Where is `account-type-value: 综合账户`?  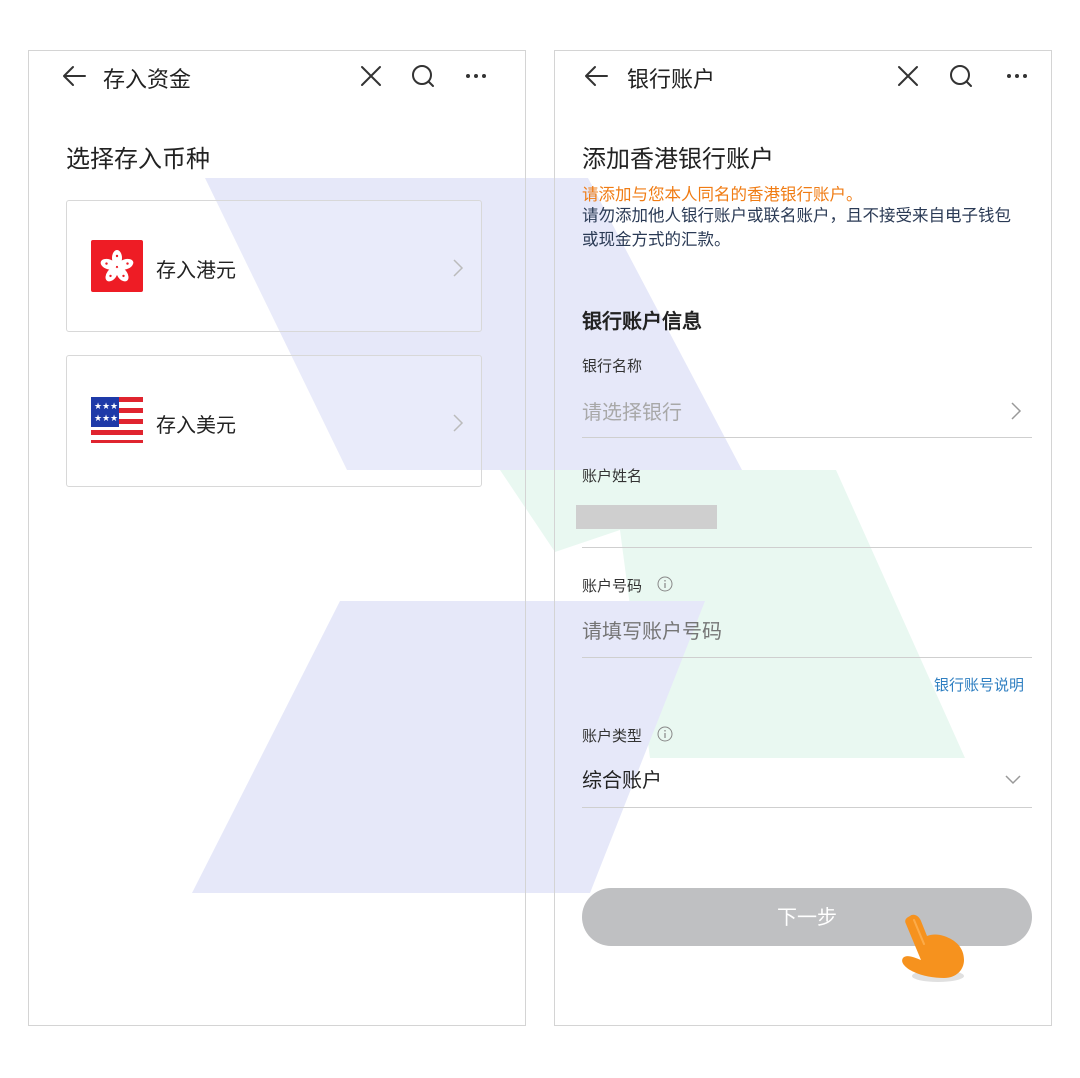
account-type-value: 综合账户 is located at coordinates (622, 780).